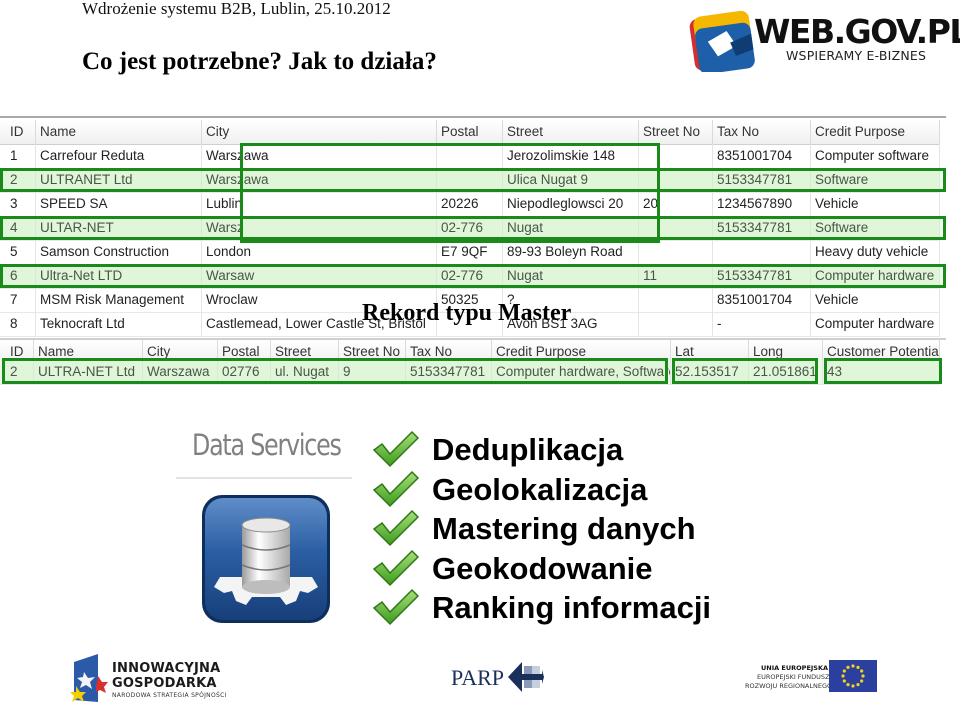 The width and height of the screenshot is (960, 705). What do you see at coordinates (571, 156) in the screenshot?
I see `table-cell: Jerozolimskie 148` at bounding box center [571, 156].